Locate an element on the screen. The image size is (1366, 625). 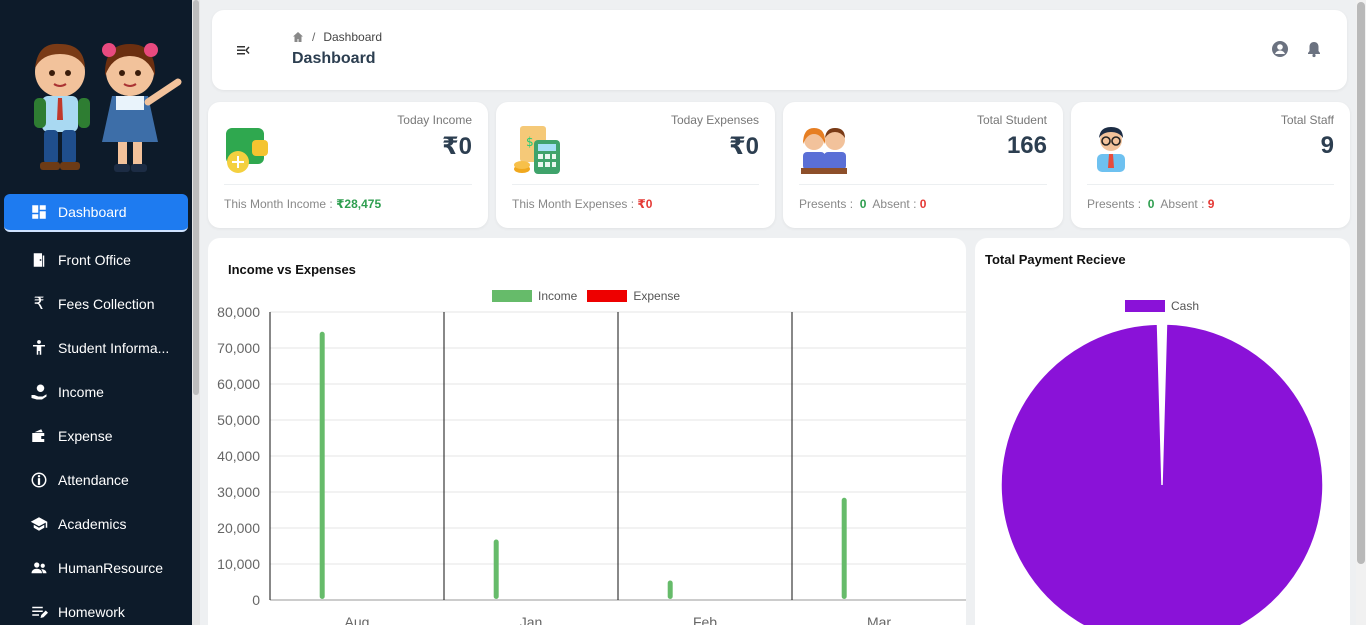
sidebar-item-homework: Homework is located at coordinates (96, 607).